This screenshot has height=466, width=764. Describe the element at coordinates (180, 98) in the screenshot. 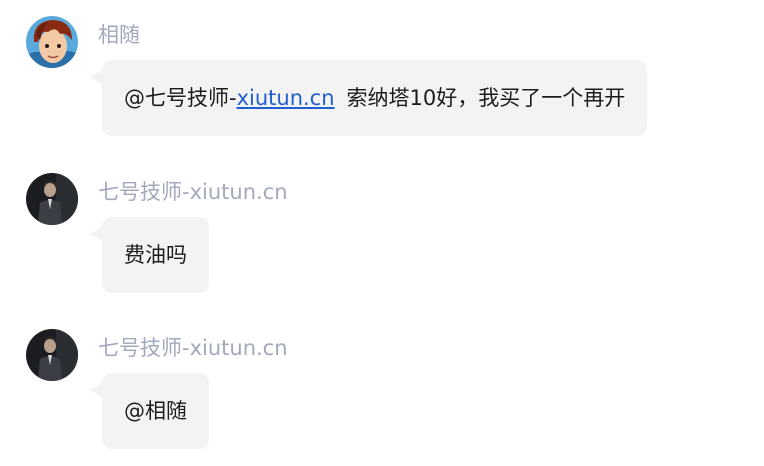

I see `mention-text: @七号技师-` at that location.